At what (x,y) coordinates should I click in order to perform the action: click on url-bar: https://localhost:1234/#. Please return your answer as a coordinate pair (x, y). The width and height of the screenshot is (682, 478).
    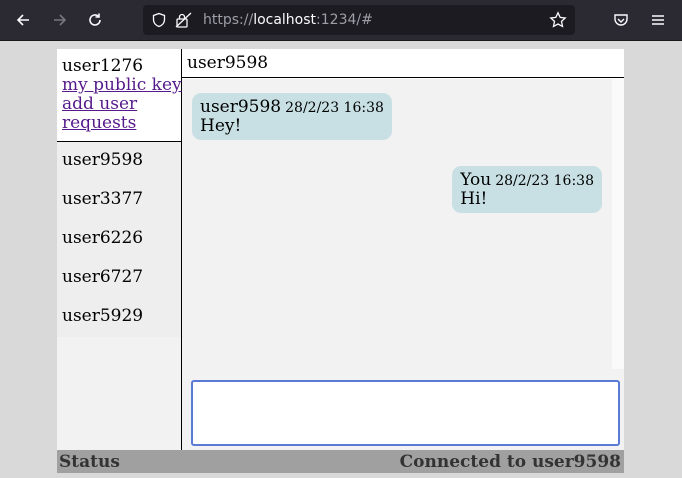
    Looking at the image, I should click on (359, 20).